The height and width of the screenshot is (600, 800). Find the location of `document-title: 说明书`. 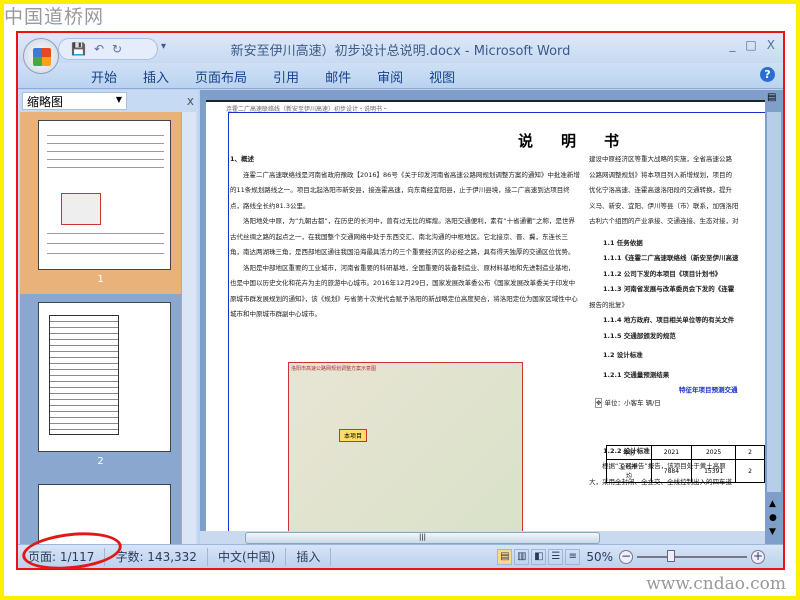

document-title: 说明书 is located at coordinates (583, 141).